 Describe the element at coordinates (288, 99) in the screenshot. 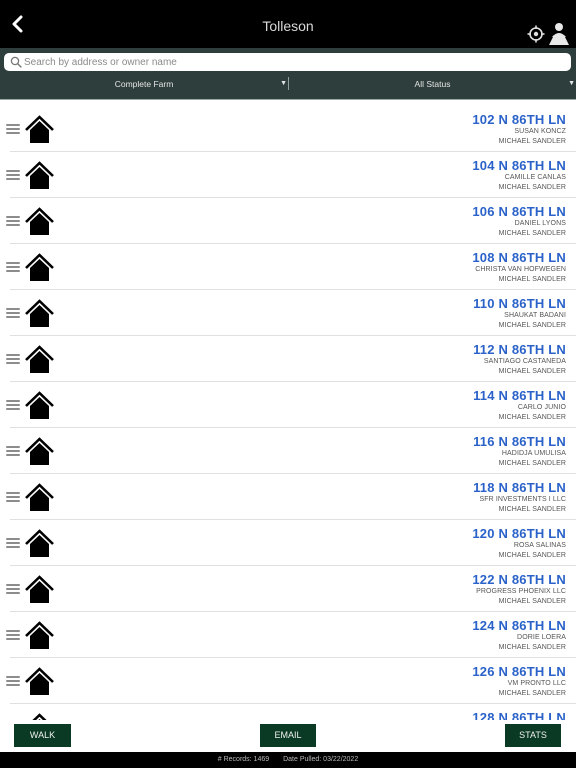

I see `filter-divider` at that location.